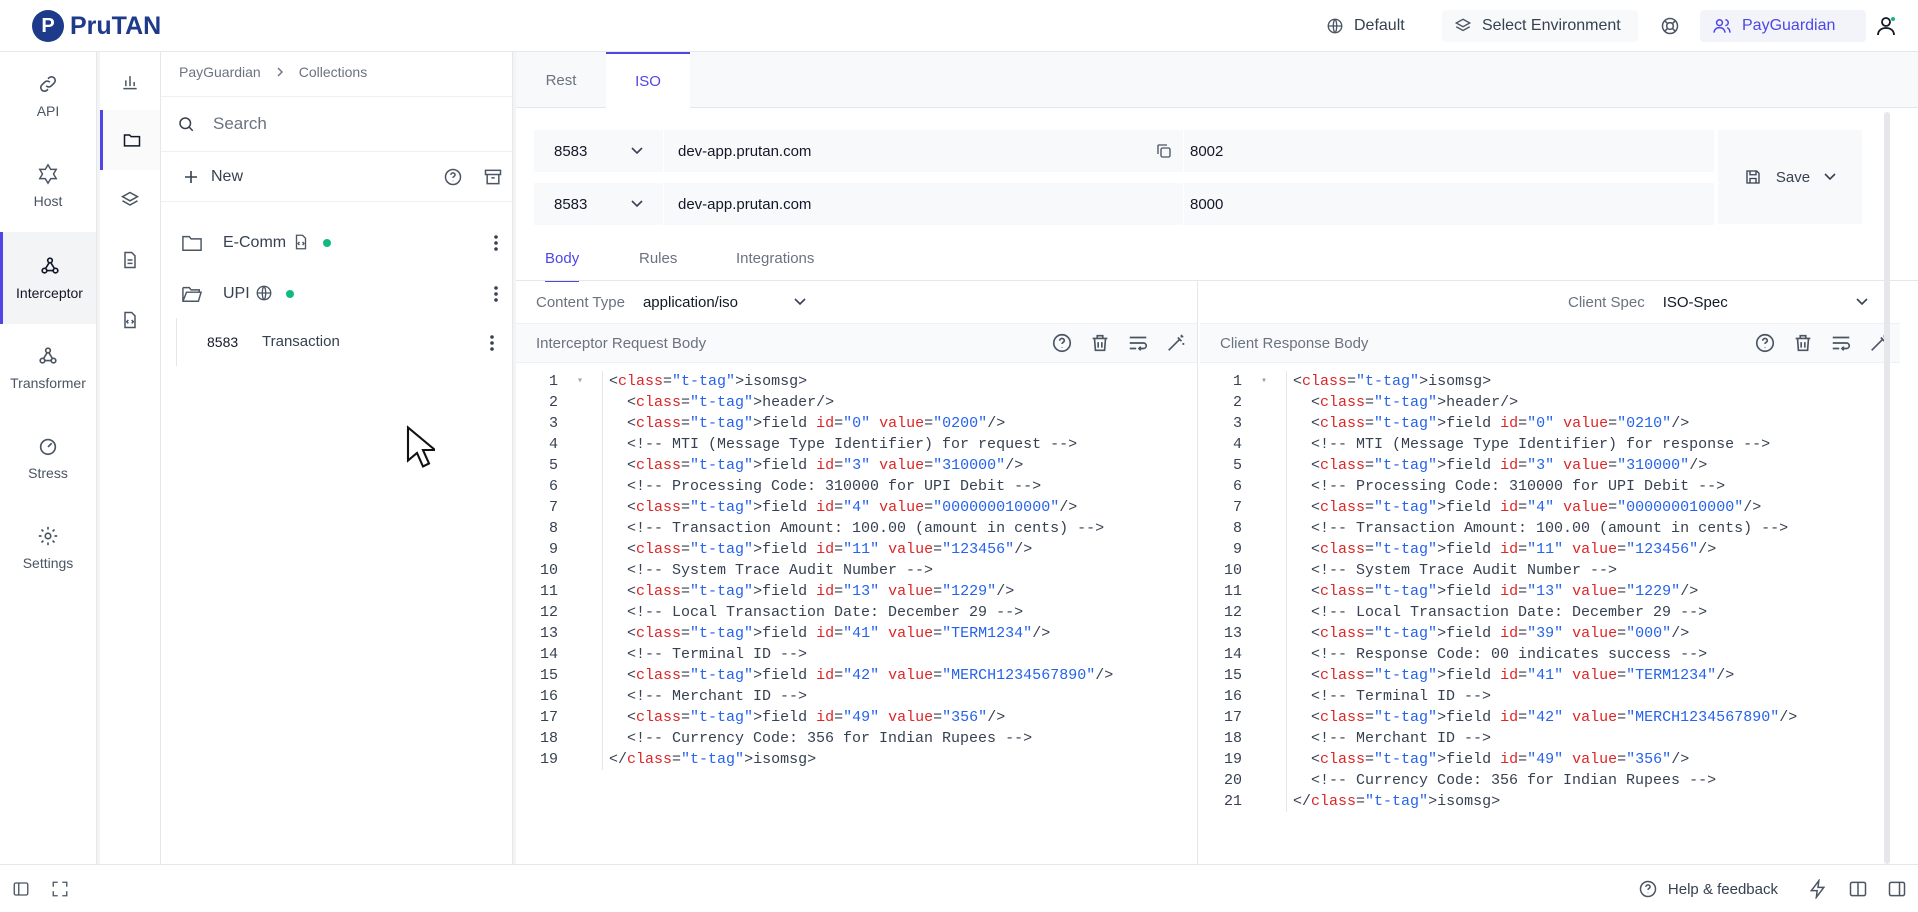 The image size is (1918, 912). What do you see at coordinates (1753, 177) in the screenshot?
I see `save-icon` at bounding box center [1753, 177].